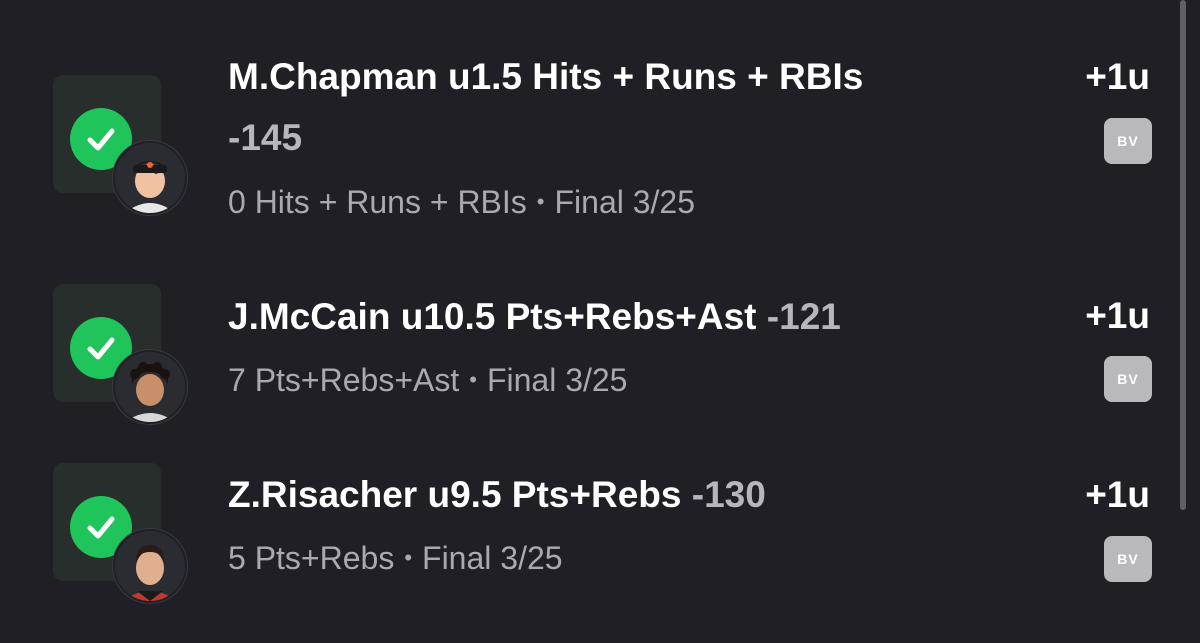 The height and width of the screenshot is (643, 1200). Describe the element at coordinates (344, 380) in the screenshot. I see `result-stat: 7 Pts+Rebs+Ast` at that location.